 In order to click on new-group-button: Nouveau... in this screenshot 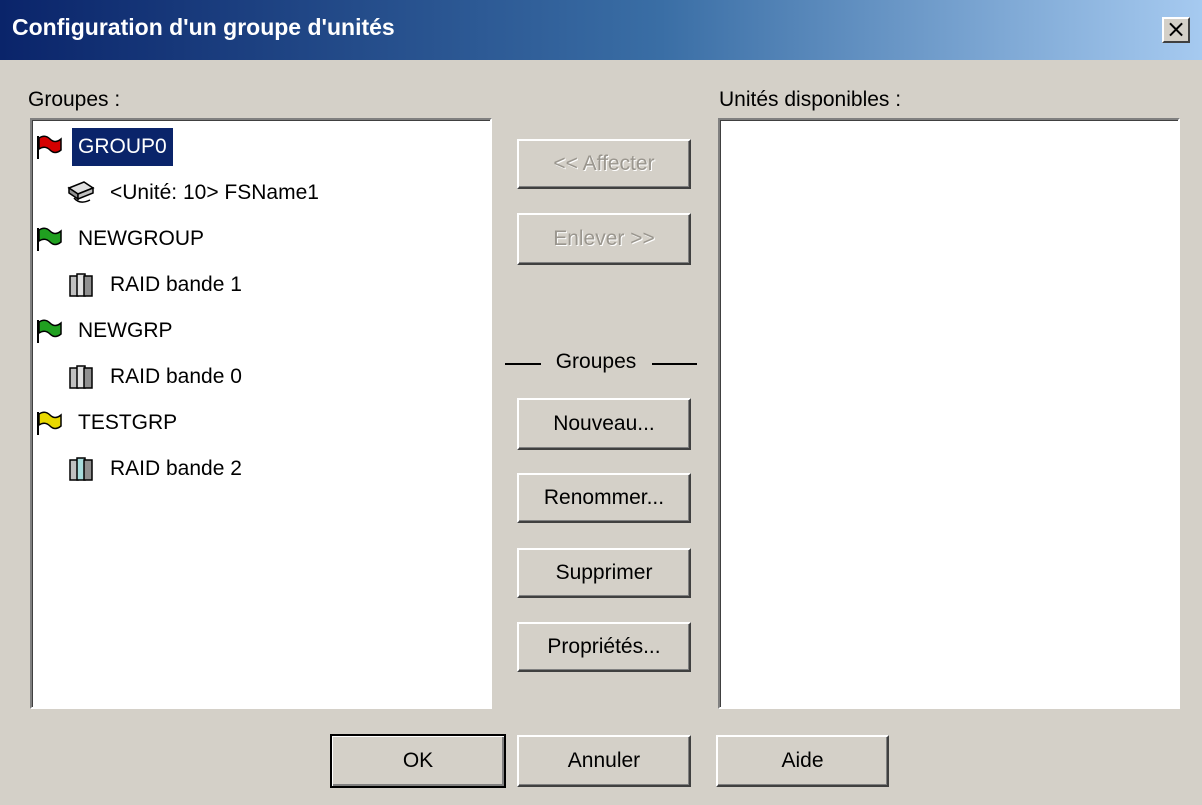, I will do `click(604, 424)`.